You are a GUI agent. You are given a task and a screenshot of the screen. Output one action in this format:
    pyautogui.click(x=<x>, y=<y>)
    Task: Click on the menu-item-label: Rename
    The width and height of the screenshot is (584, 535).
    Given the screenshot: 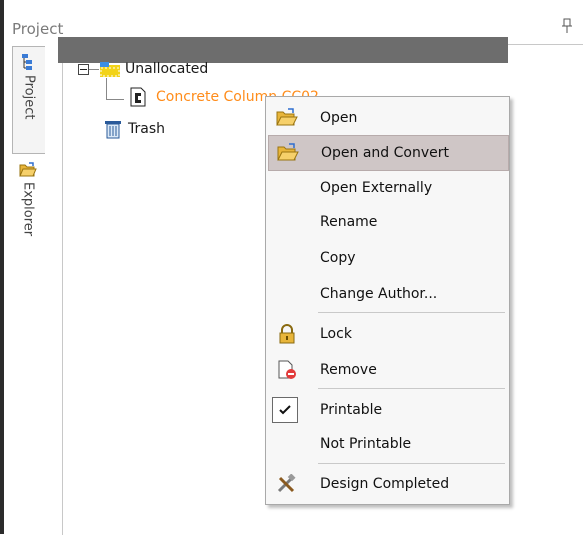 What is the action you would take?
    pyautogui.click(x=349, y=222)
    